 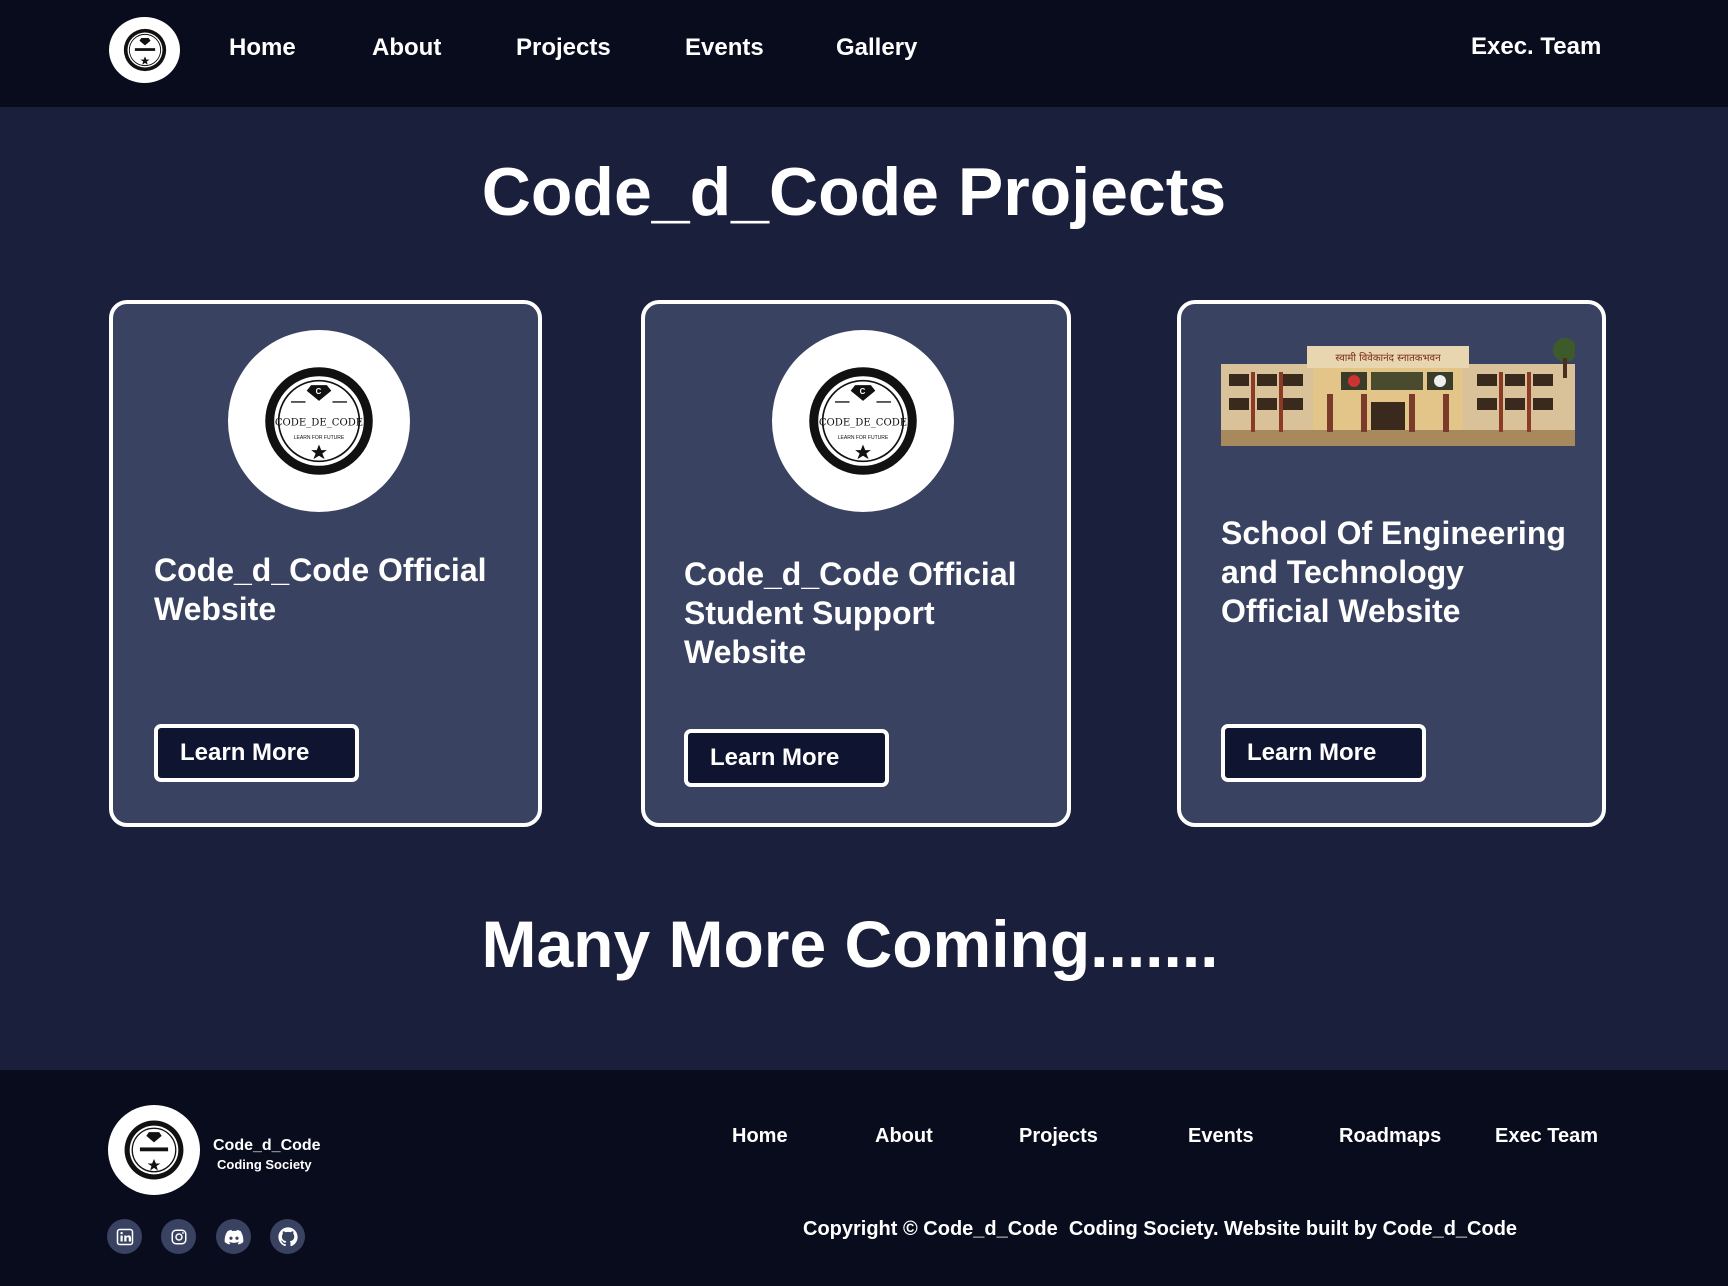 I want to click on footer-subtitle: Coding Society, so click(x=264, y=1164).